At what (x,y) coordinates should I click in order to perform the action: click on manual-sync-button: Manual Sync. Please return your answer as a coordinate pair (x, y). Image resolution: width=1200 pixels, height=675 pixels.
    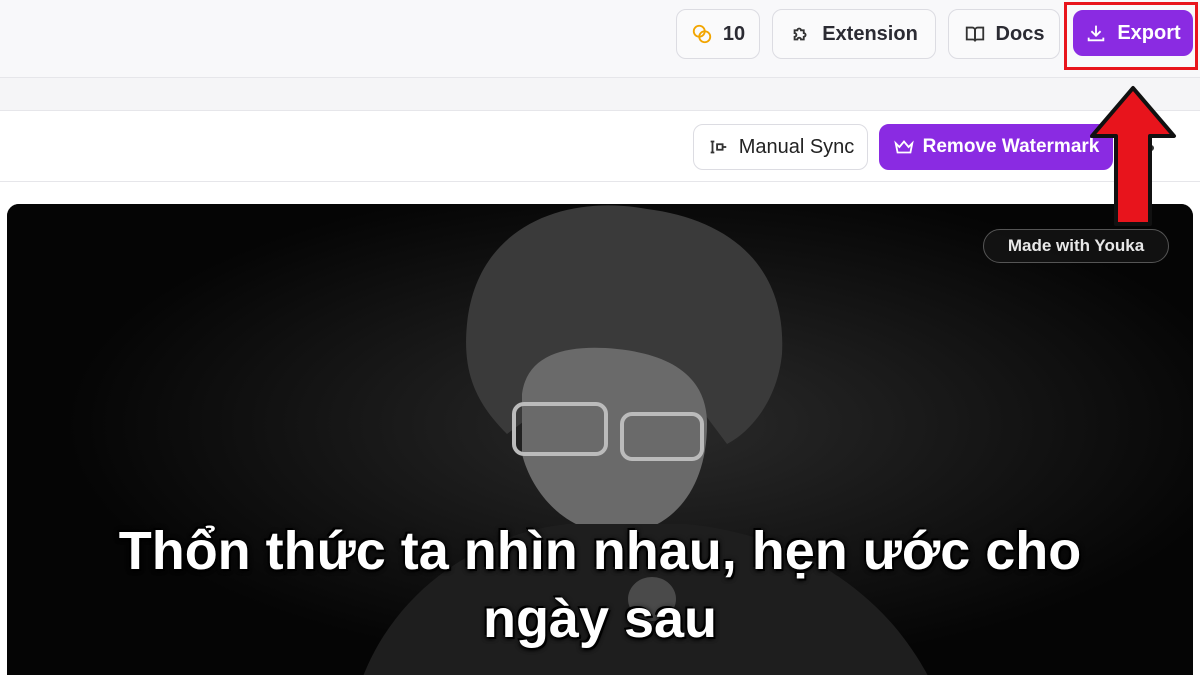
    Looking at the image, I should click on (780, 147).